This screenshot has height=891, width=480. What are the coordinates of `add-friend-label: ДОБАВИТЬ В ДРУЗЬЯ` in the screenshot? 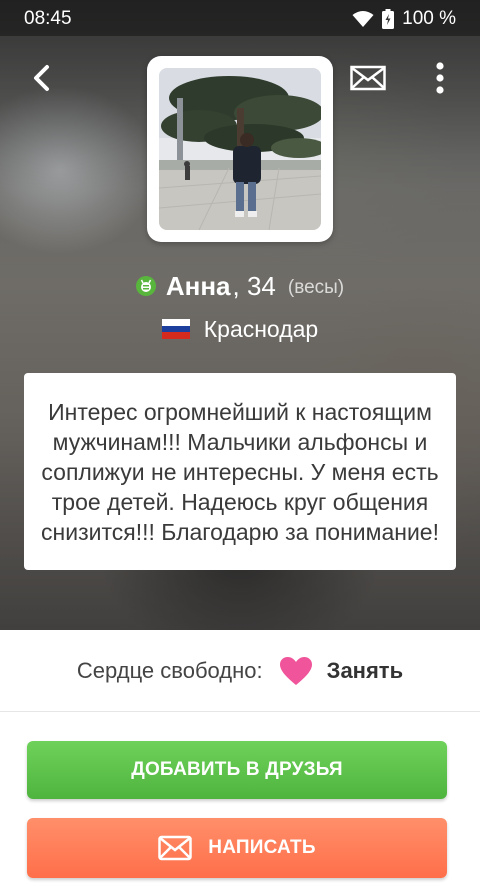 It's located at (237, 769).